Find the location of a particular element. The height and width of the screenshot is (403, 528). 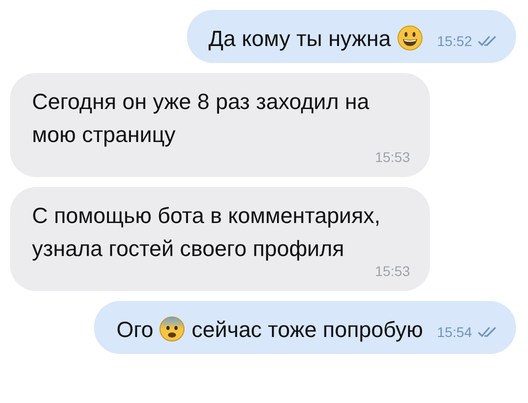

message-text: сейчас тоже попробую is located at coordinates (306, 329).